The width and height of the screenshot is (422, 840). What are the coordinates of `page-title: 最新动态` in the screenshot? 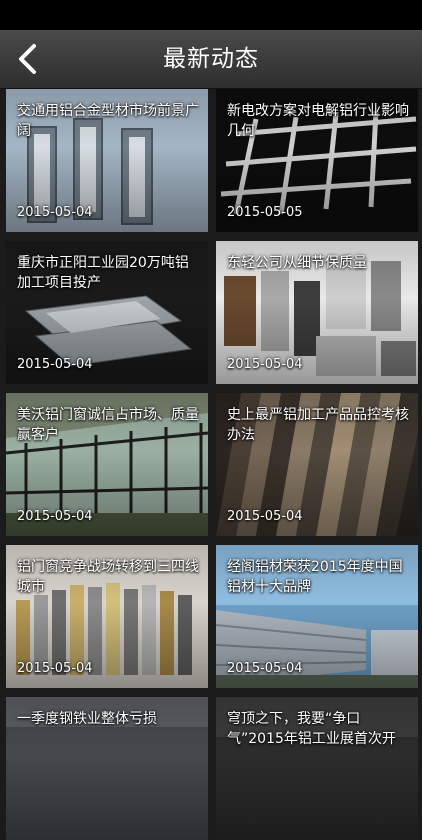 It's located at (211, 59).